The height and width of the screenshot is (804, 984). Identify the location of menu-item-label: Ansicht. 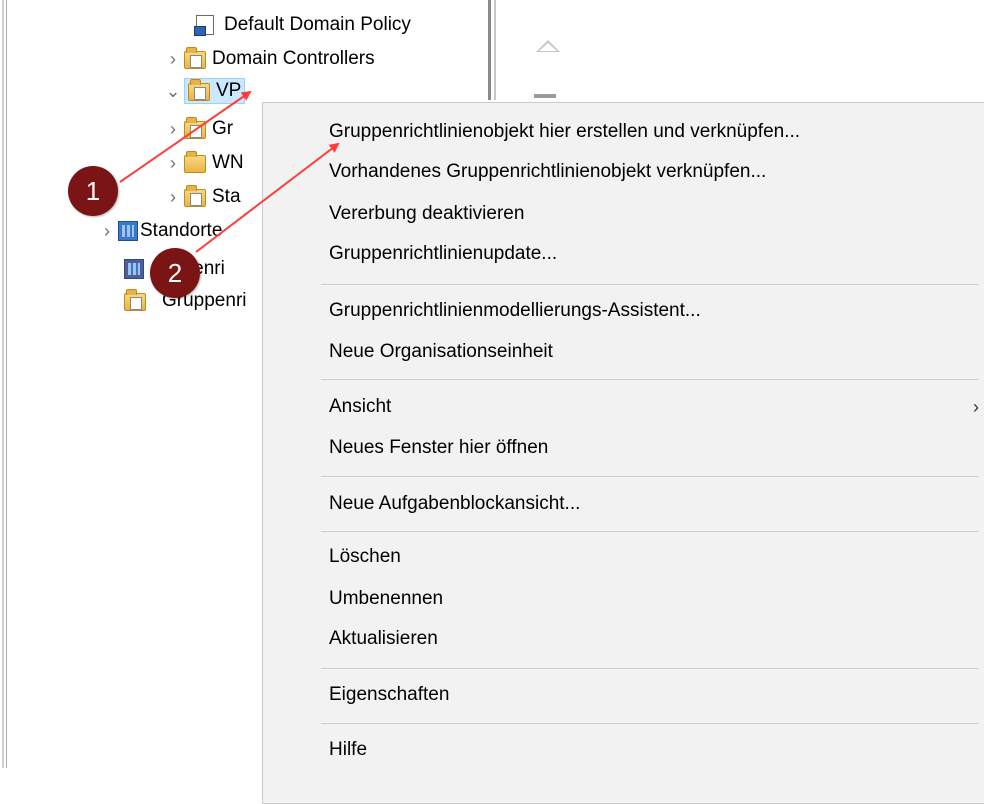
(360, 406).